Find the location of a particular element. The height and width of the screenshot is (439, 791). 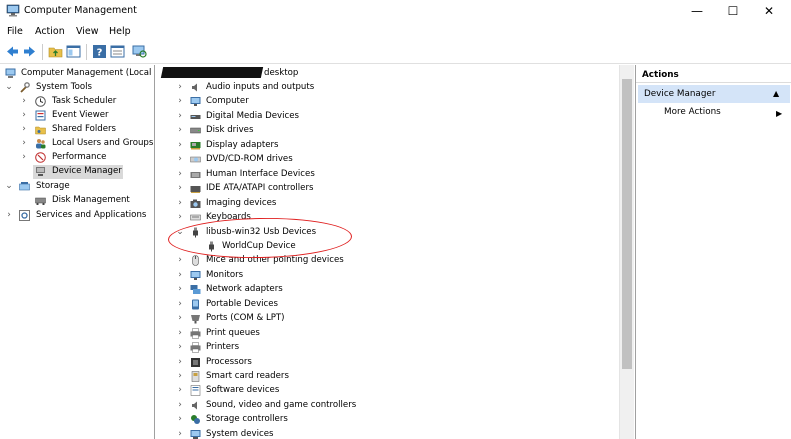

tree-item-storage: ⌄ Storage is located at coordinates (77, 187).